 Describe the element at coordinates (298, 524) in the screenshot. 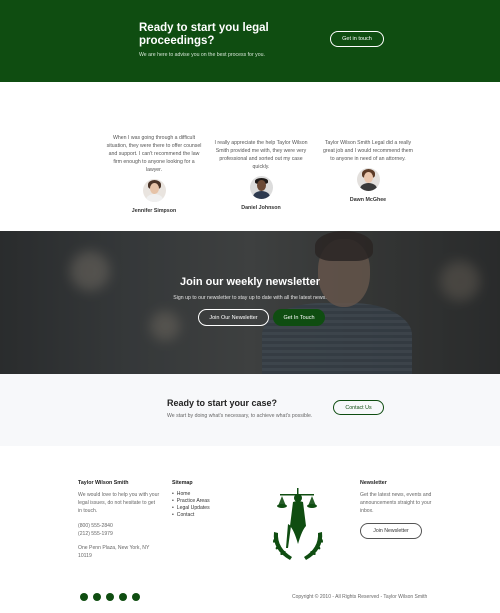

I see `lady-justice-logo` at that location.